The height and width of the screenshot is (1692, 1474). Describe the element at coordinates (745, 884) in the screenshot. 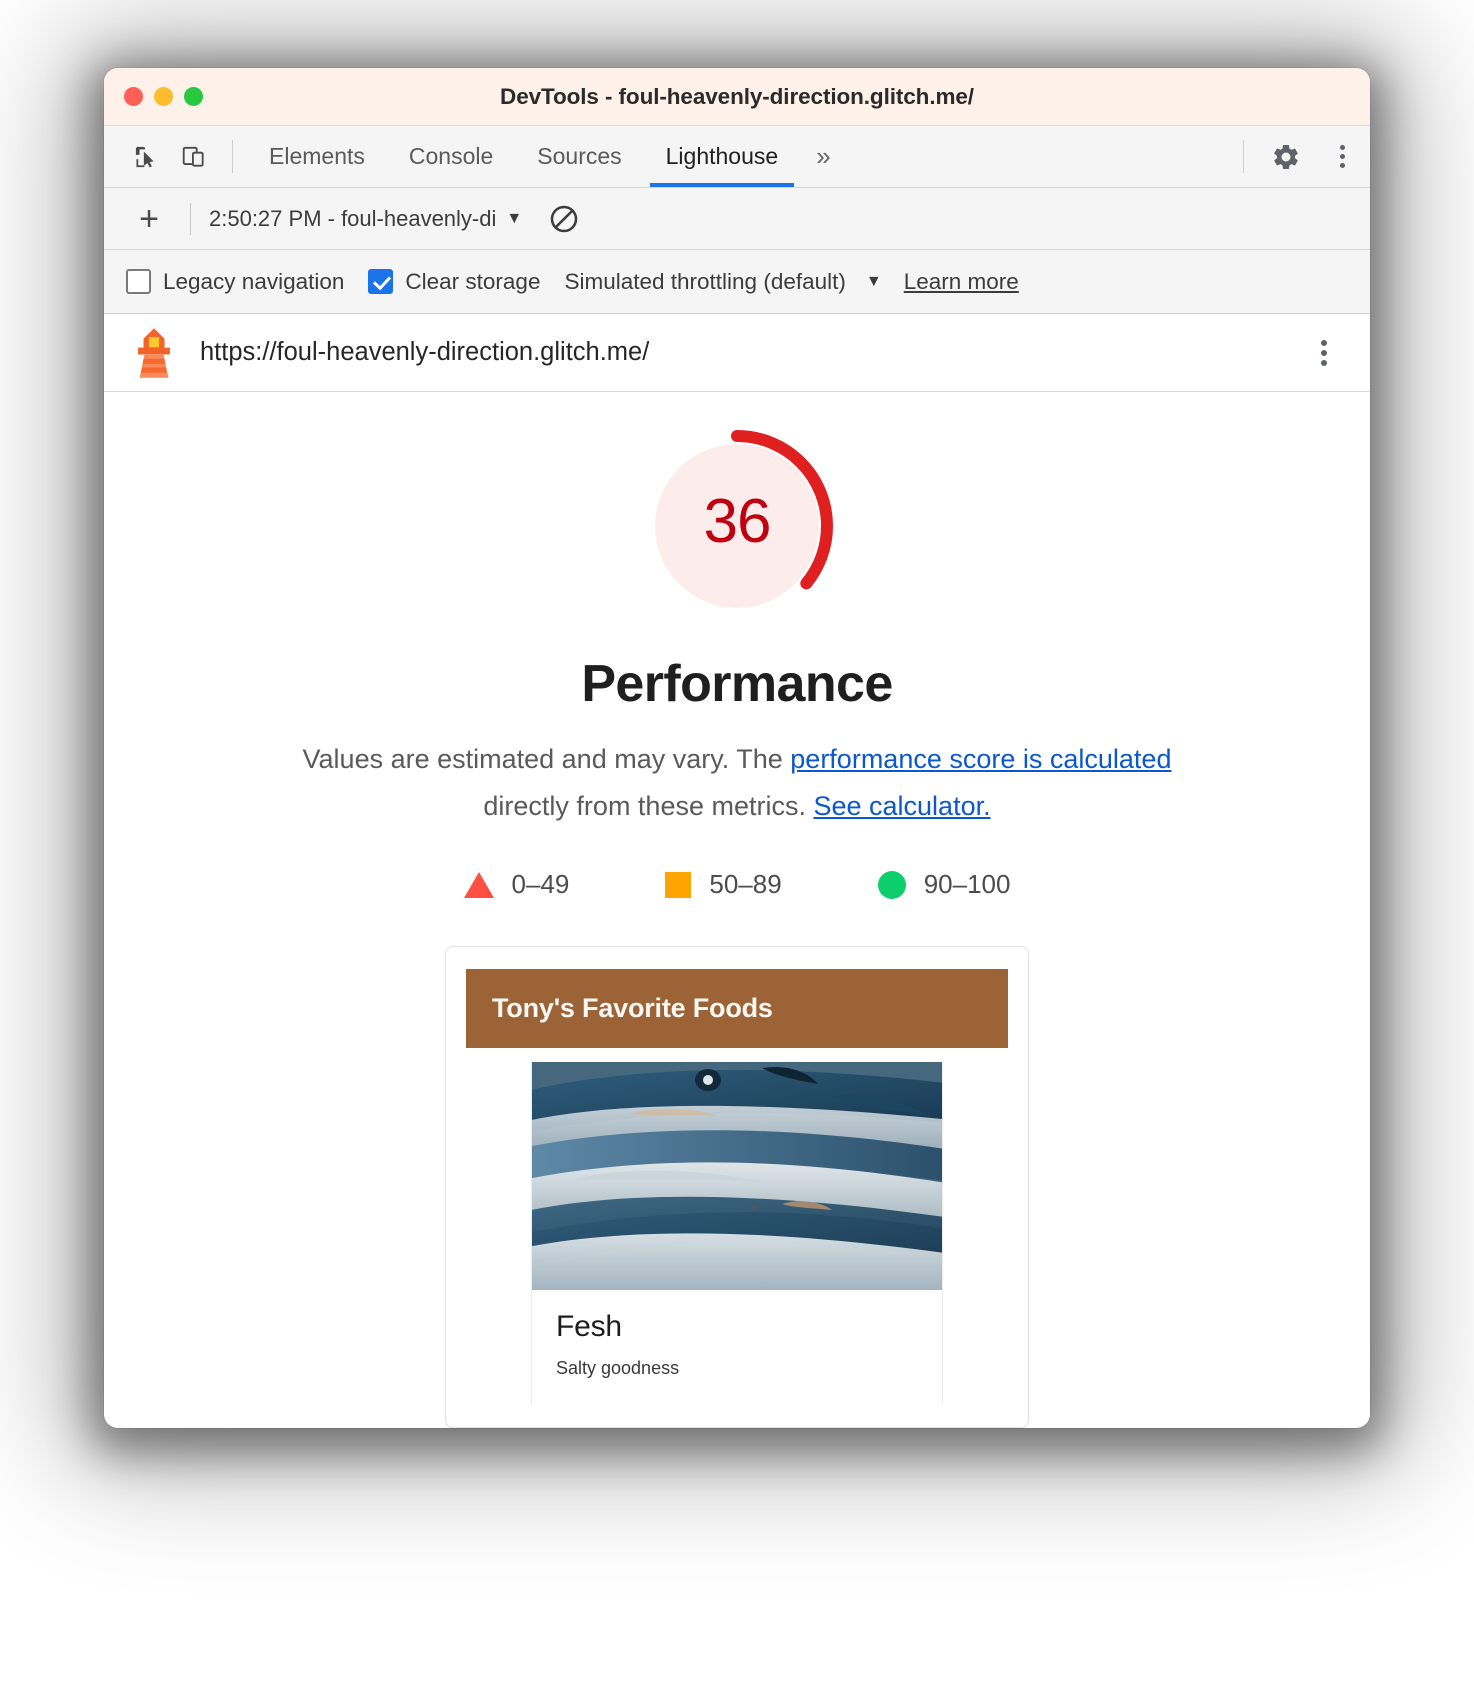

I see `legend-label-average: 50–89` at that location.